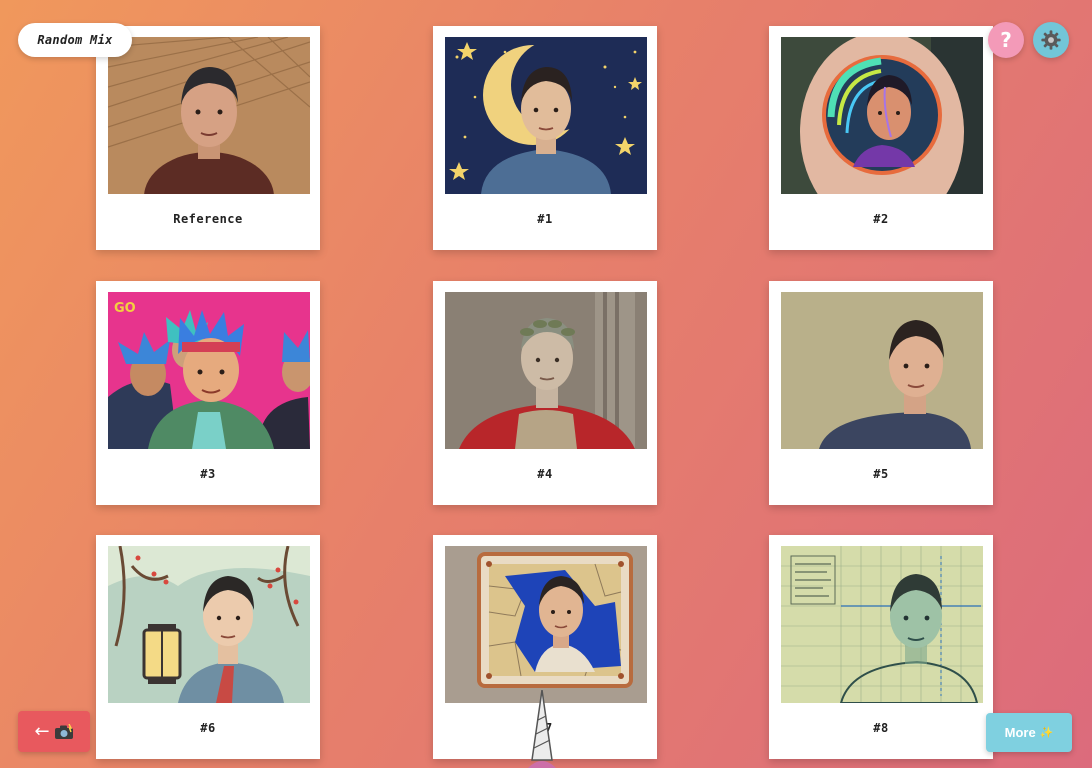  I want to click on gallery-caption: Reference, so click(208, 219).